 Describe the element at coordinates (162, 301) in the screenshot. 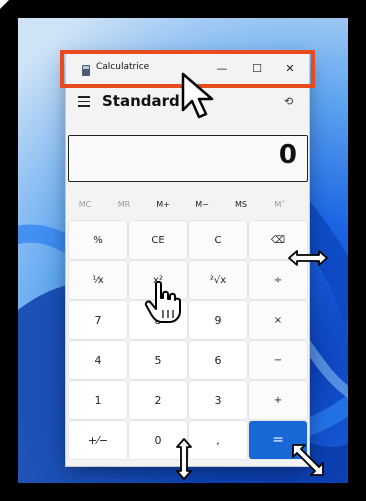

I see `hand-pointer-cursor-icon` at that location.